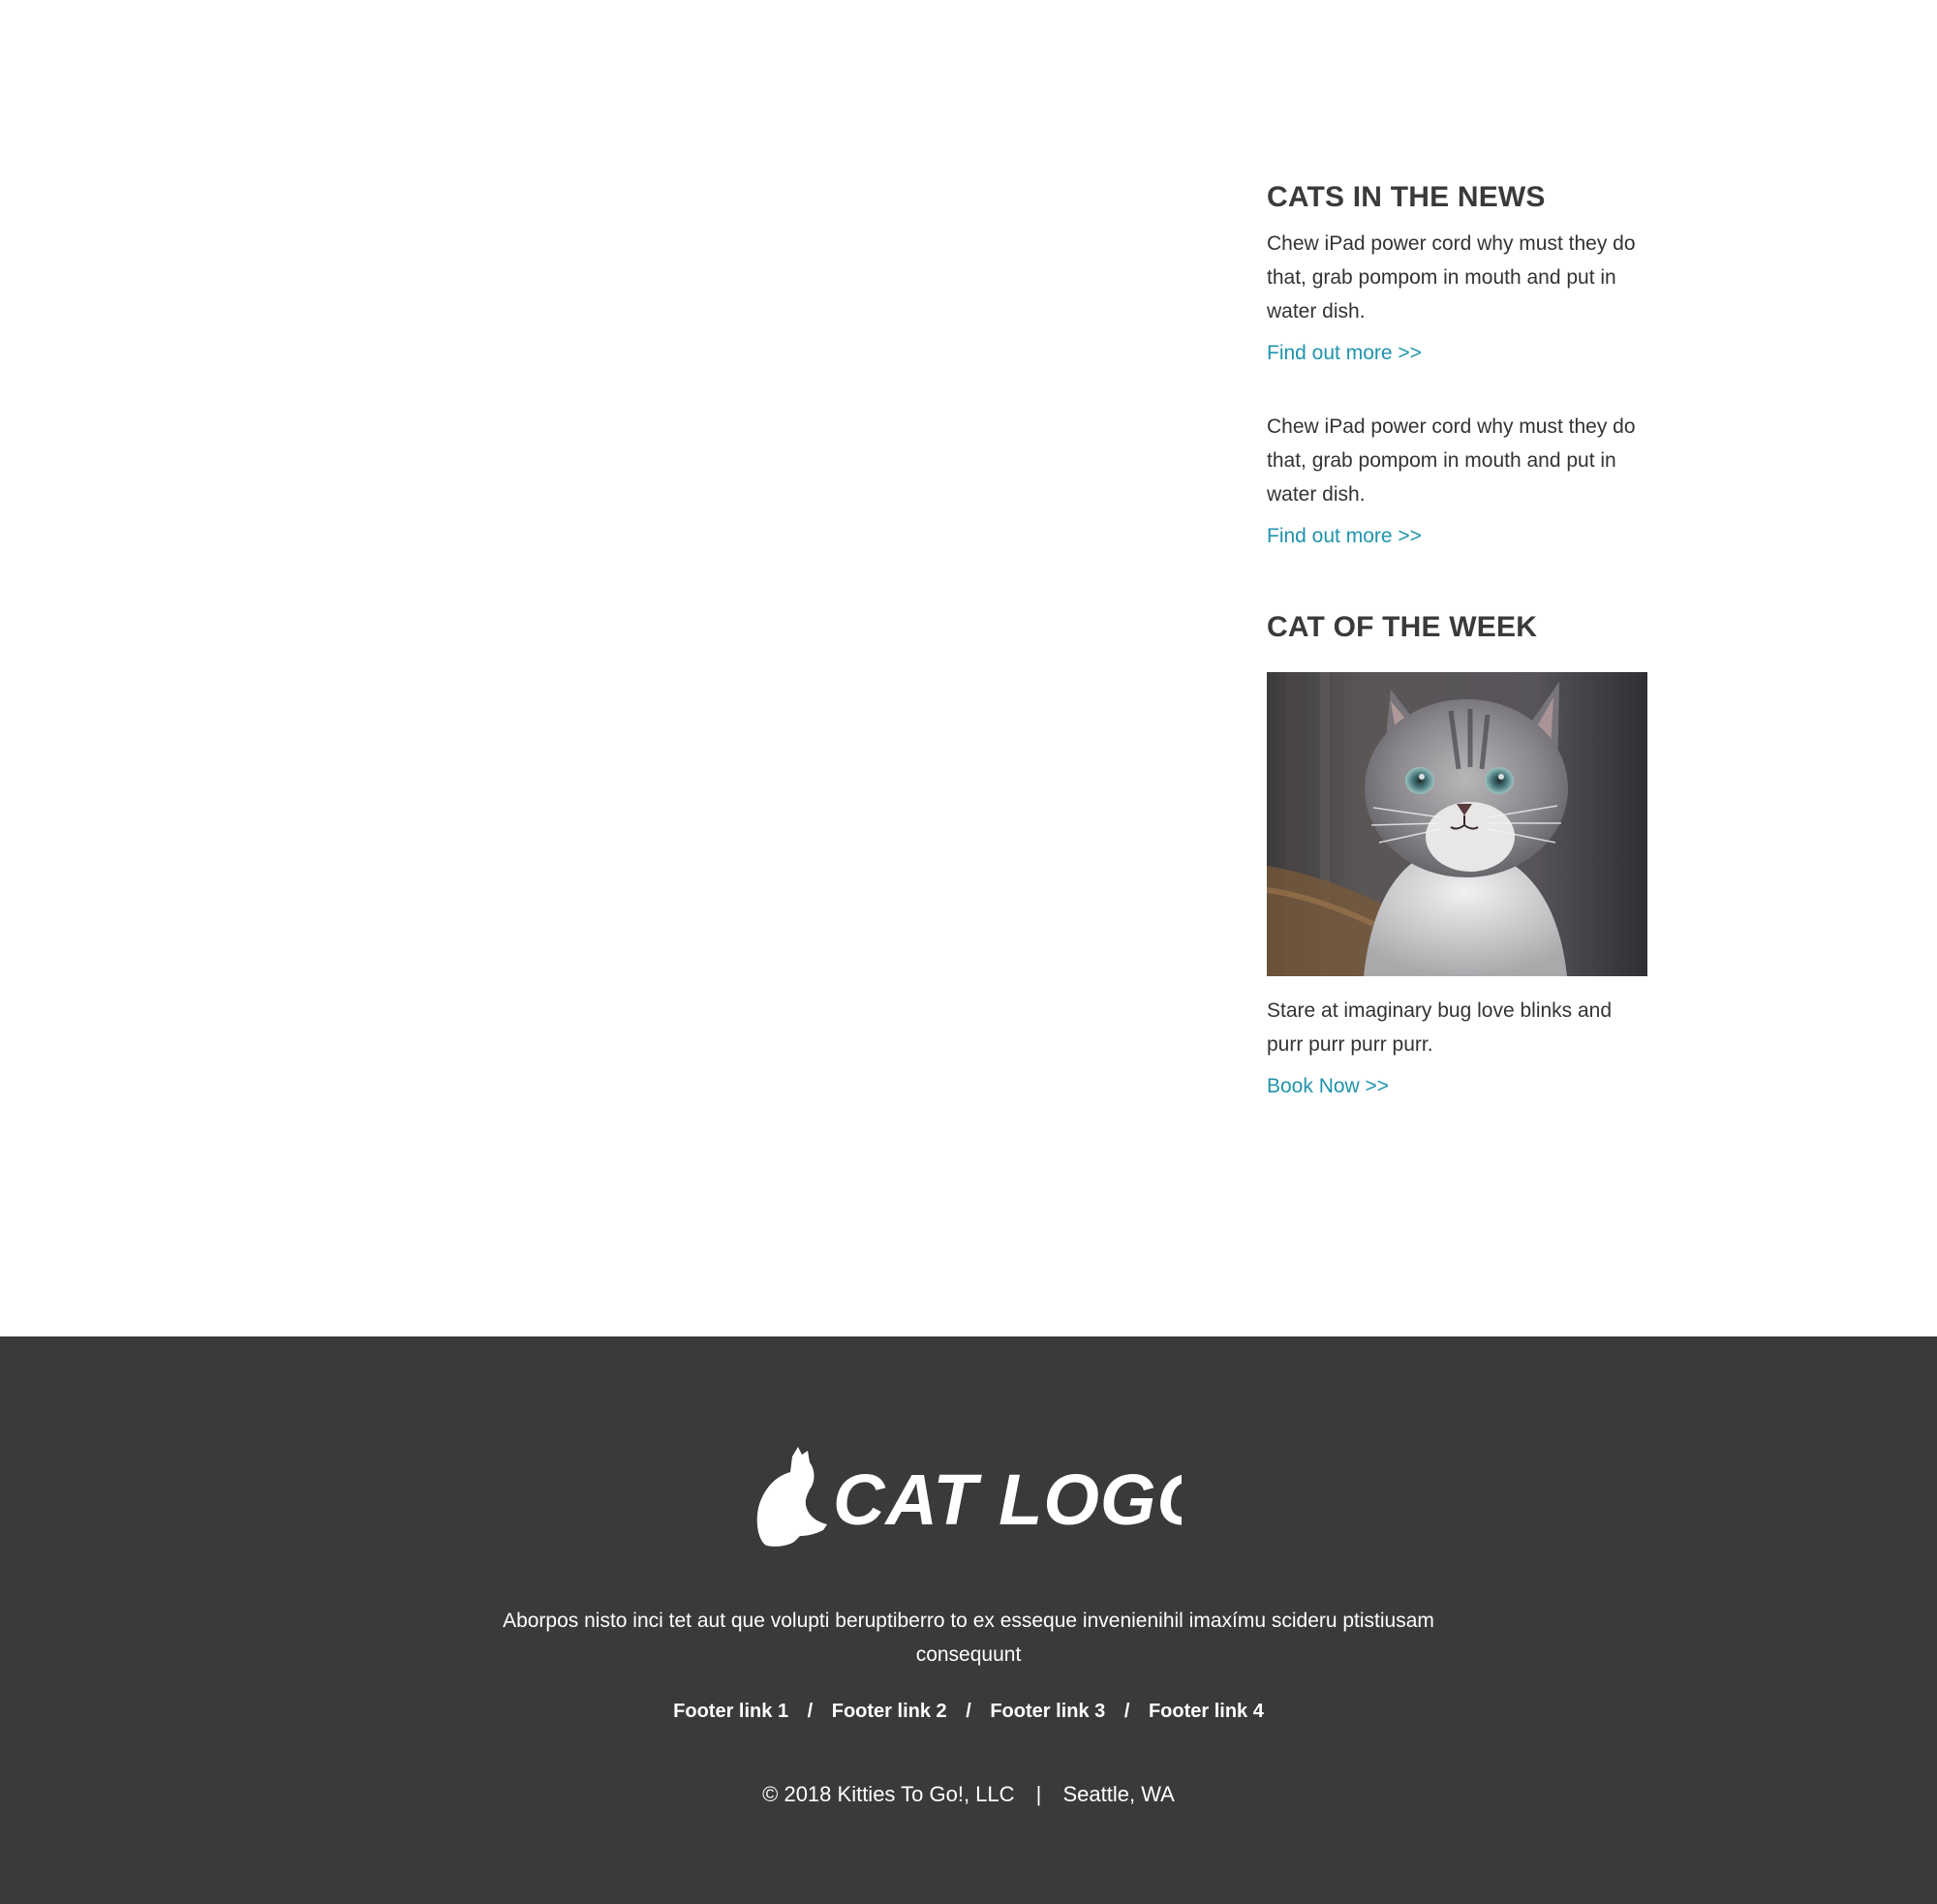 The image size is (1937, 1904). I want to click on footer-link-2: Footer link 2, so click(890, 1712).